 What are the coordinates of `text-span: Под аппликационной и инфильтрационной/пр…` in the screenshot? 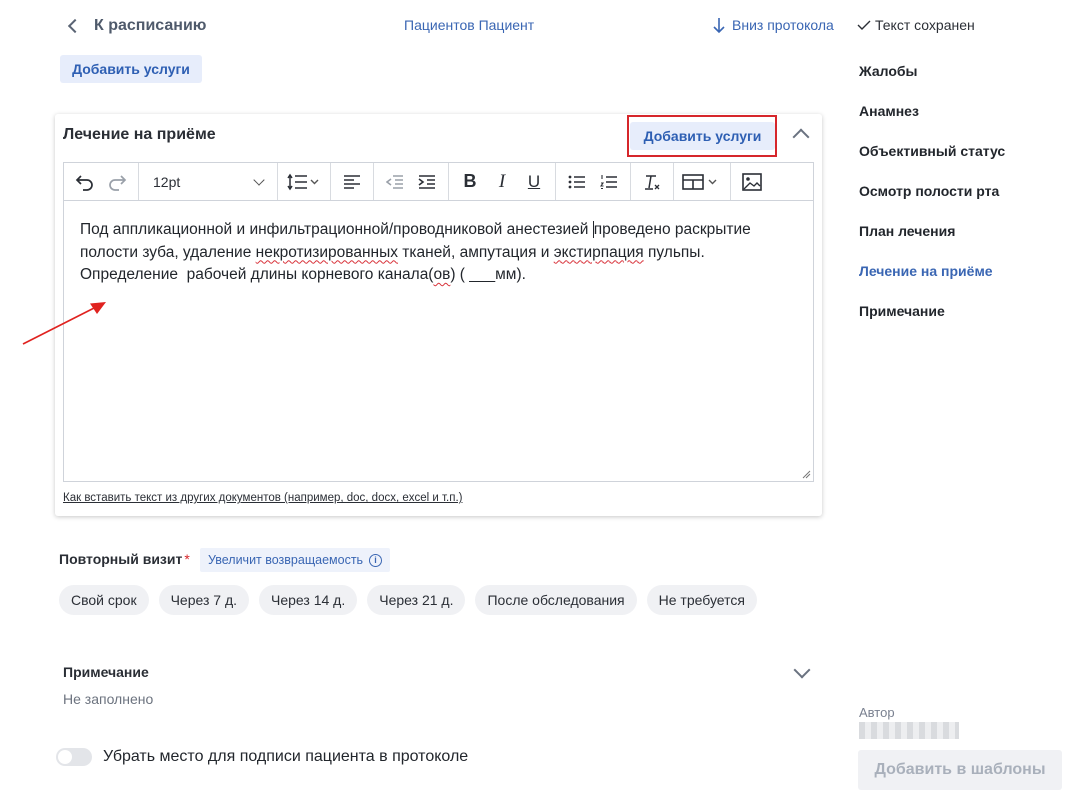 It's located at (336, 229).